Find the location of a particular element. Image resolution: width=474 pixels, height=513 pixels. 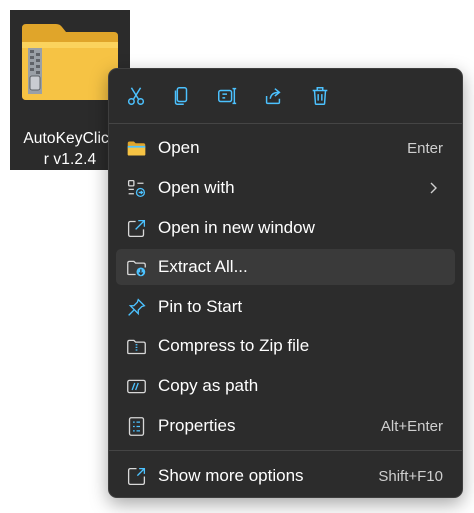

menu-item-show-more-options: Show more options Shift+F10 is located at coordinates (285, 476).